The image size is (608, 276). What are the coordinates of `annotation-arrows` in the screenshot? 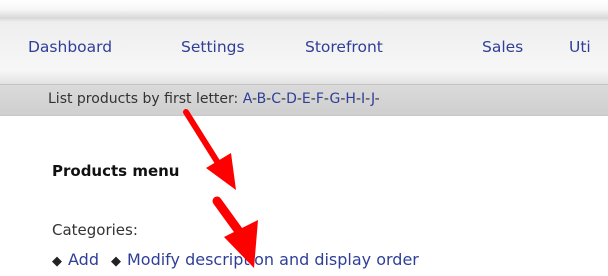 It's located at (220, 188).